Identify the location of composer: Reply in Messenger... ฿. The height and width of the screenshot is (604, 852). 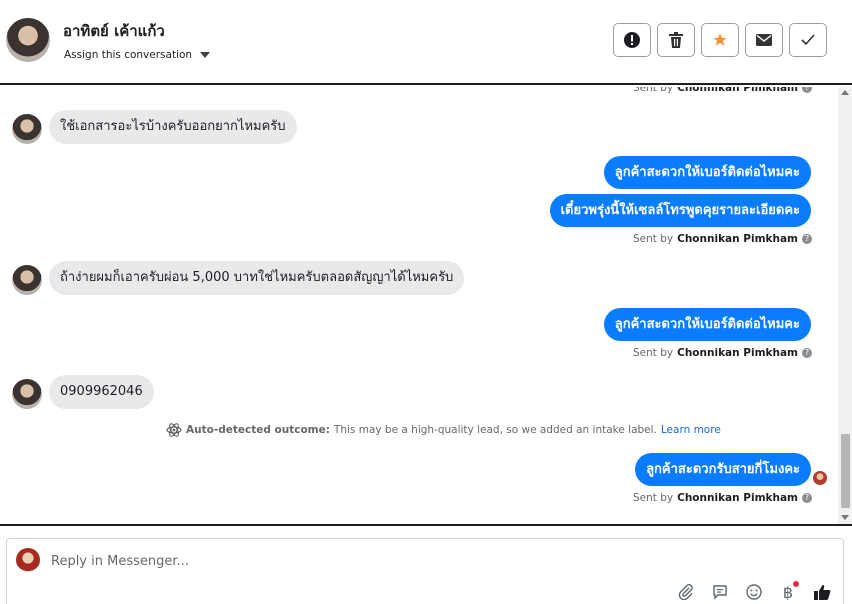
(426, 564).